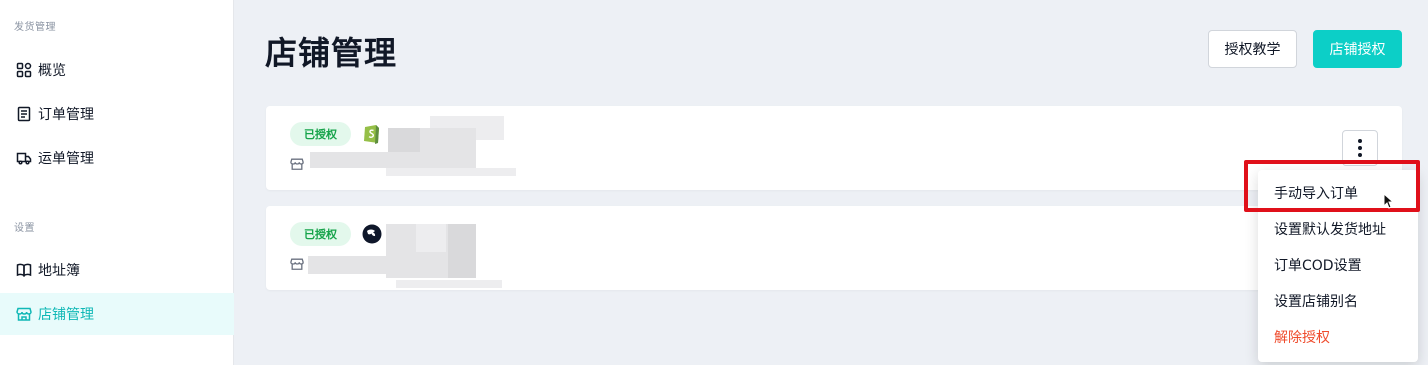 This screenshot has height=365, width=1428. What do you see at coordinates (1357, 49) in the screenshot?
I see `authorize-store-button: 店铺授权` at bounding box center [1357, 49].